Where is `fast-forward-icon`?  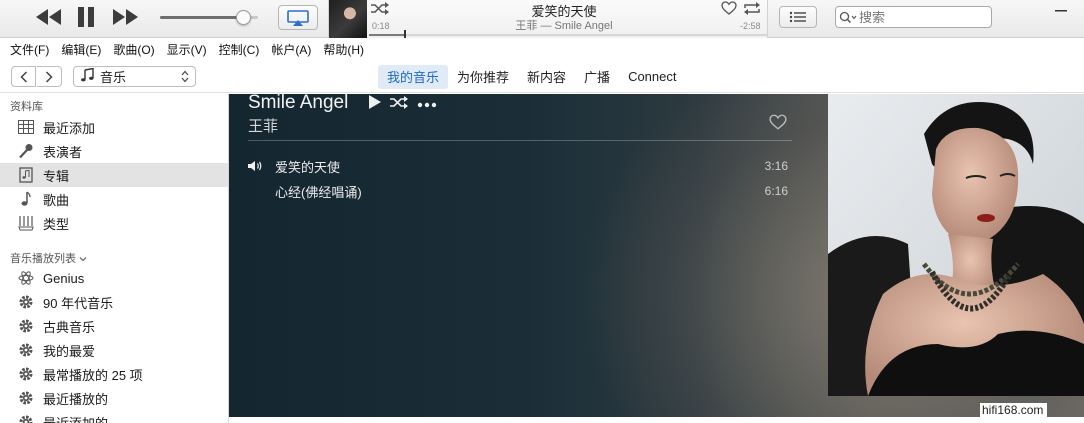 fast-forward-icon is located at coordinates (125, 17).